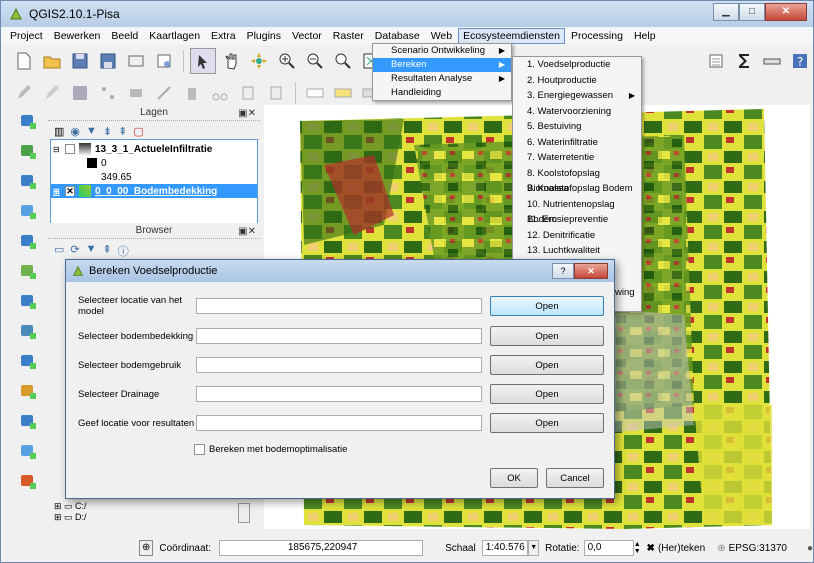  Describe the element at coordinates (505, 548) in the screenshot. I see `scale-field: 1:40.576` at that location.